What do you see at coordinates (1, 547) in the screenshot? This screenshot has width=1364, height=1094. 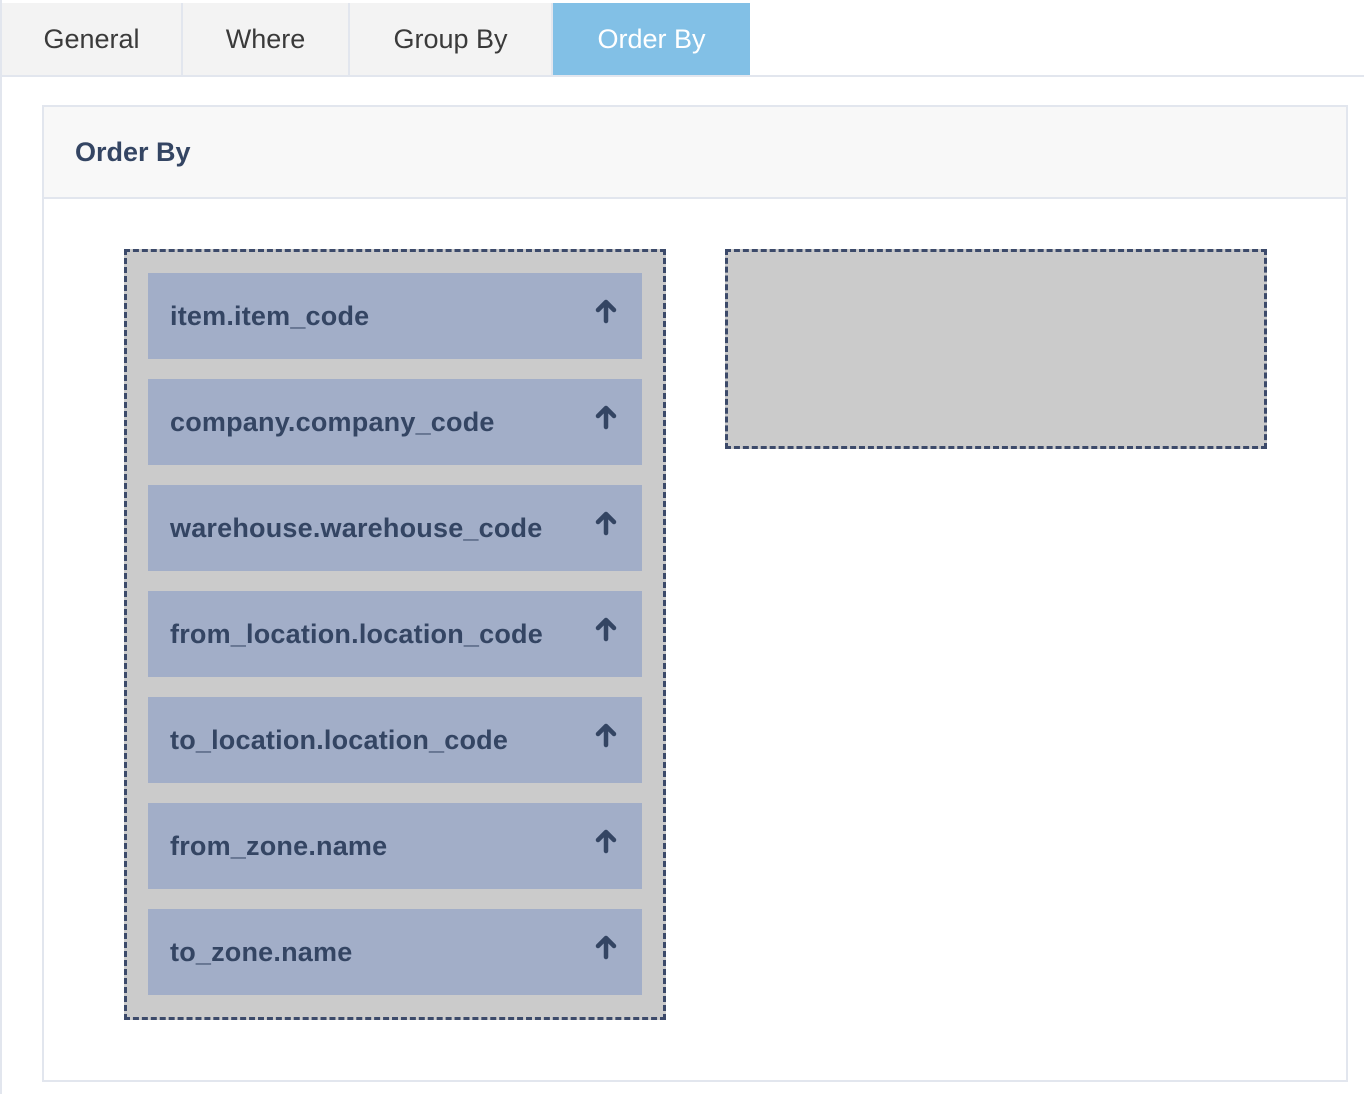 I see `page-left-border` at bounding box center [1, 547].